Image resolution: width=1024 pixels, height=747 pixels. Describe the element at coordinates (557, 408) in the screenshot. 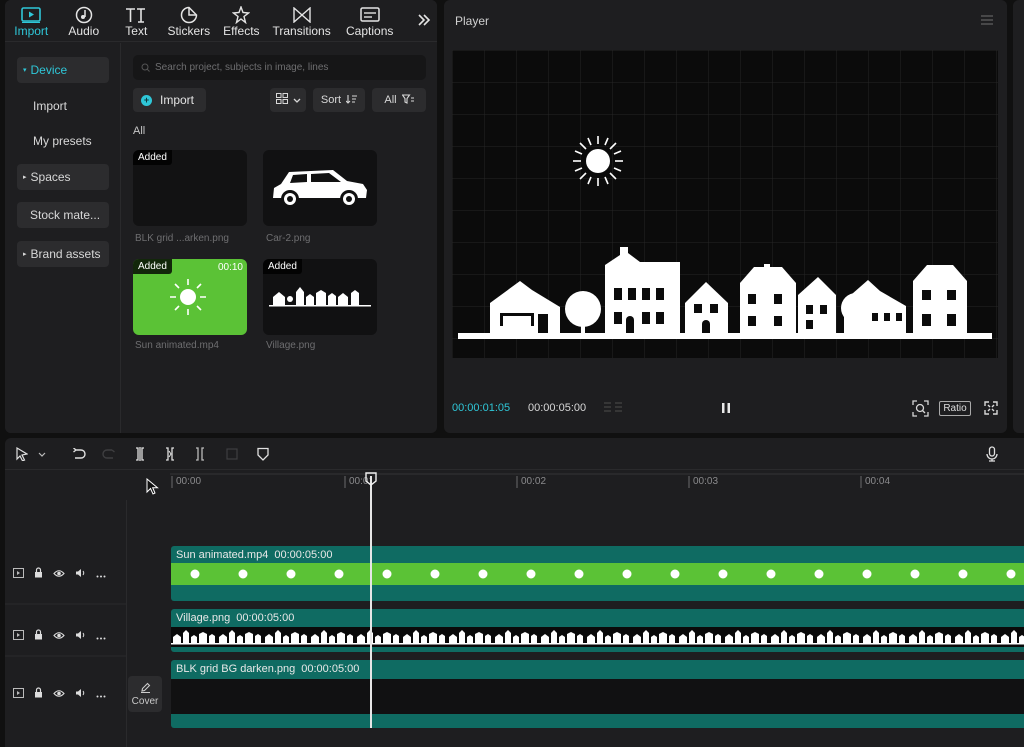

I see `total-time: 00:00:05:00` at that location.